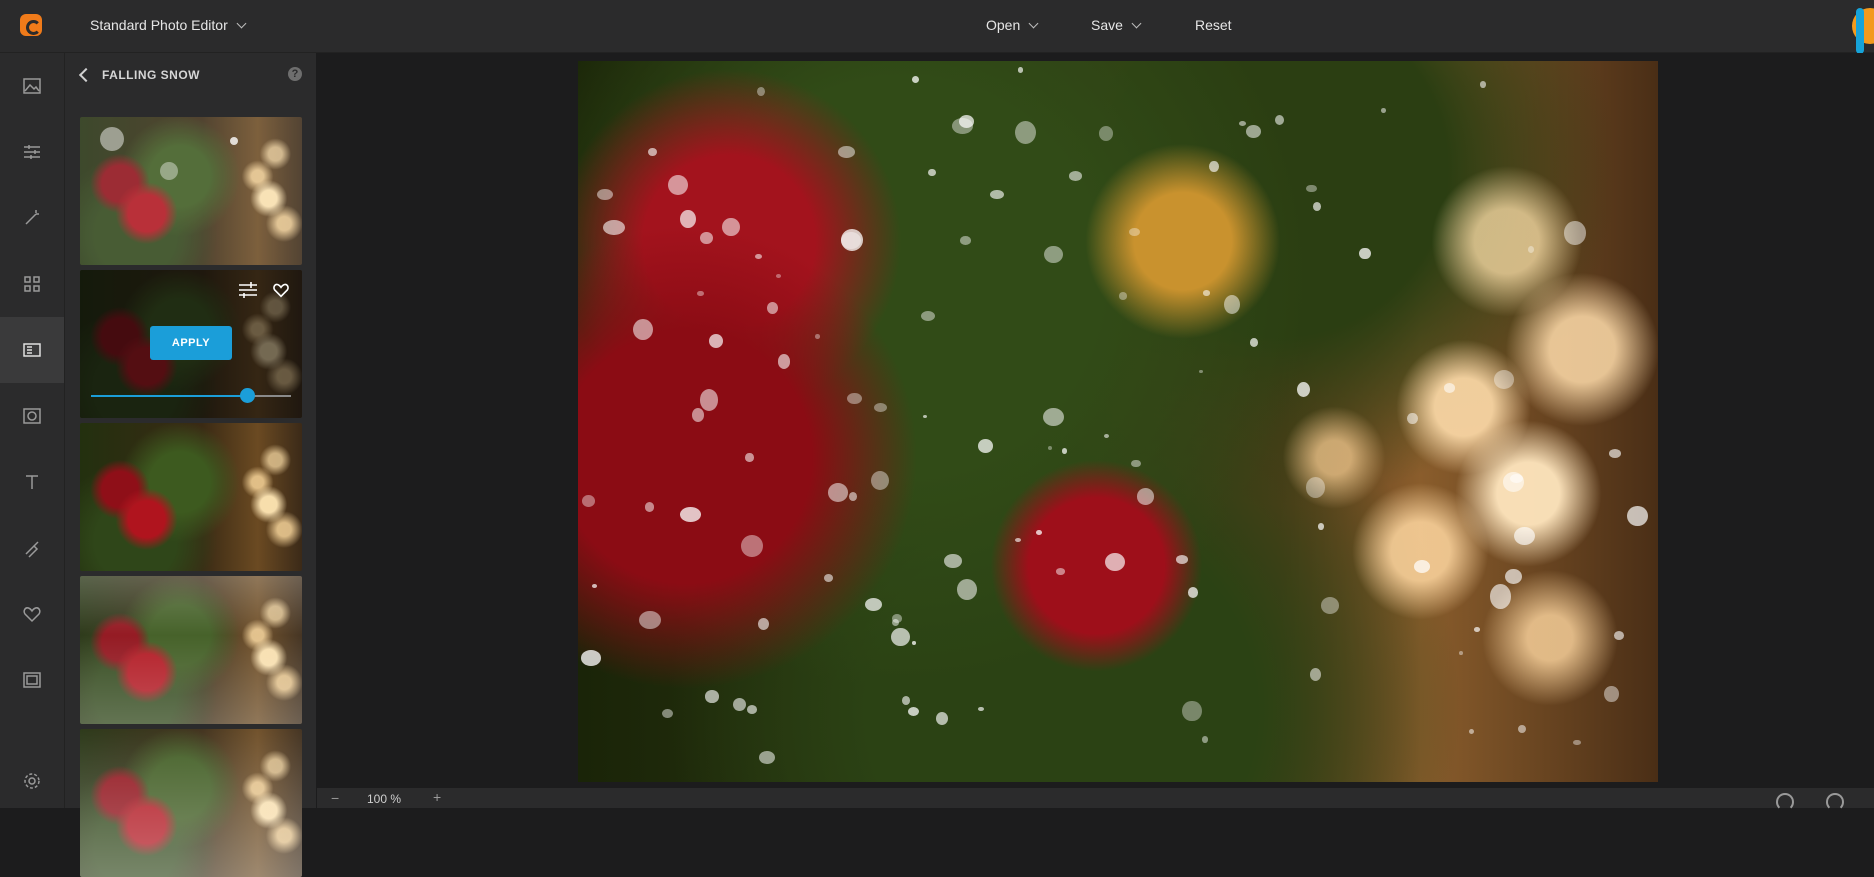 This screenshot has height=877, width=1874. What do you see at coordinates (32, 284) in the screenshot?
I see `grid-icon` at bounding box center [32, 284].